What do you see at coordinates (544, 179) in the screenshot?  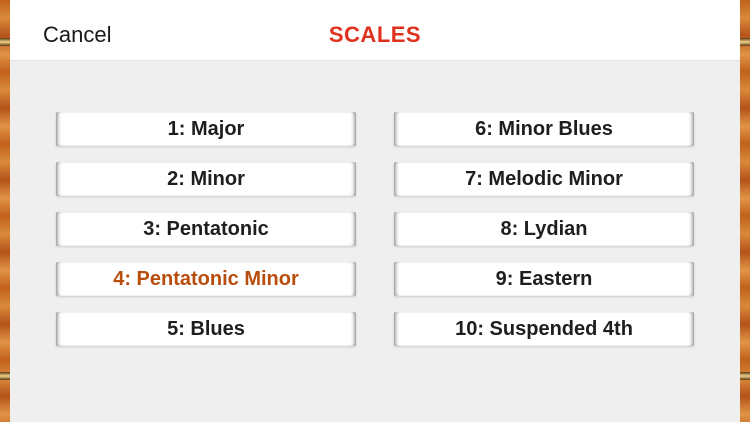 I see `scale-button-melodic-minor: 7: Melodic Minor` at bounding box center [544, 179].